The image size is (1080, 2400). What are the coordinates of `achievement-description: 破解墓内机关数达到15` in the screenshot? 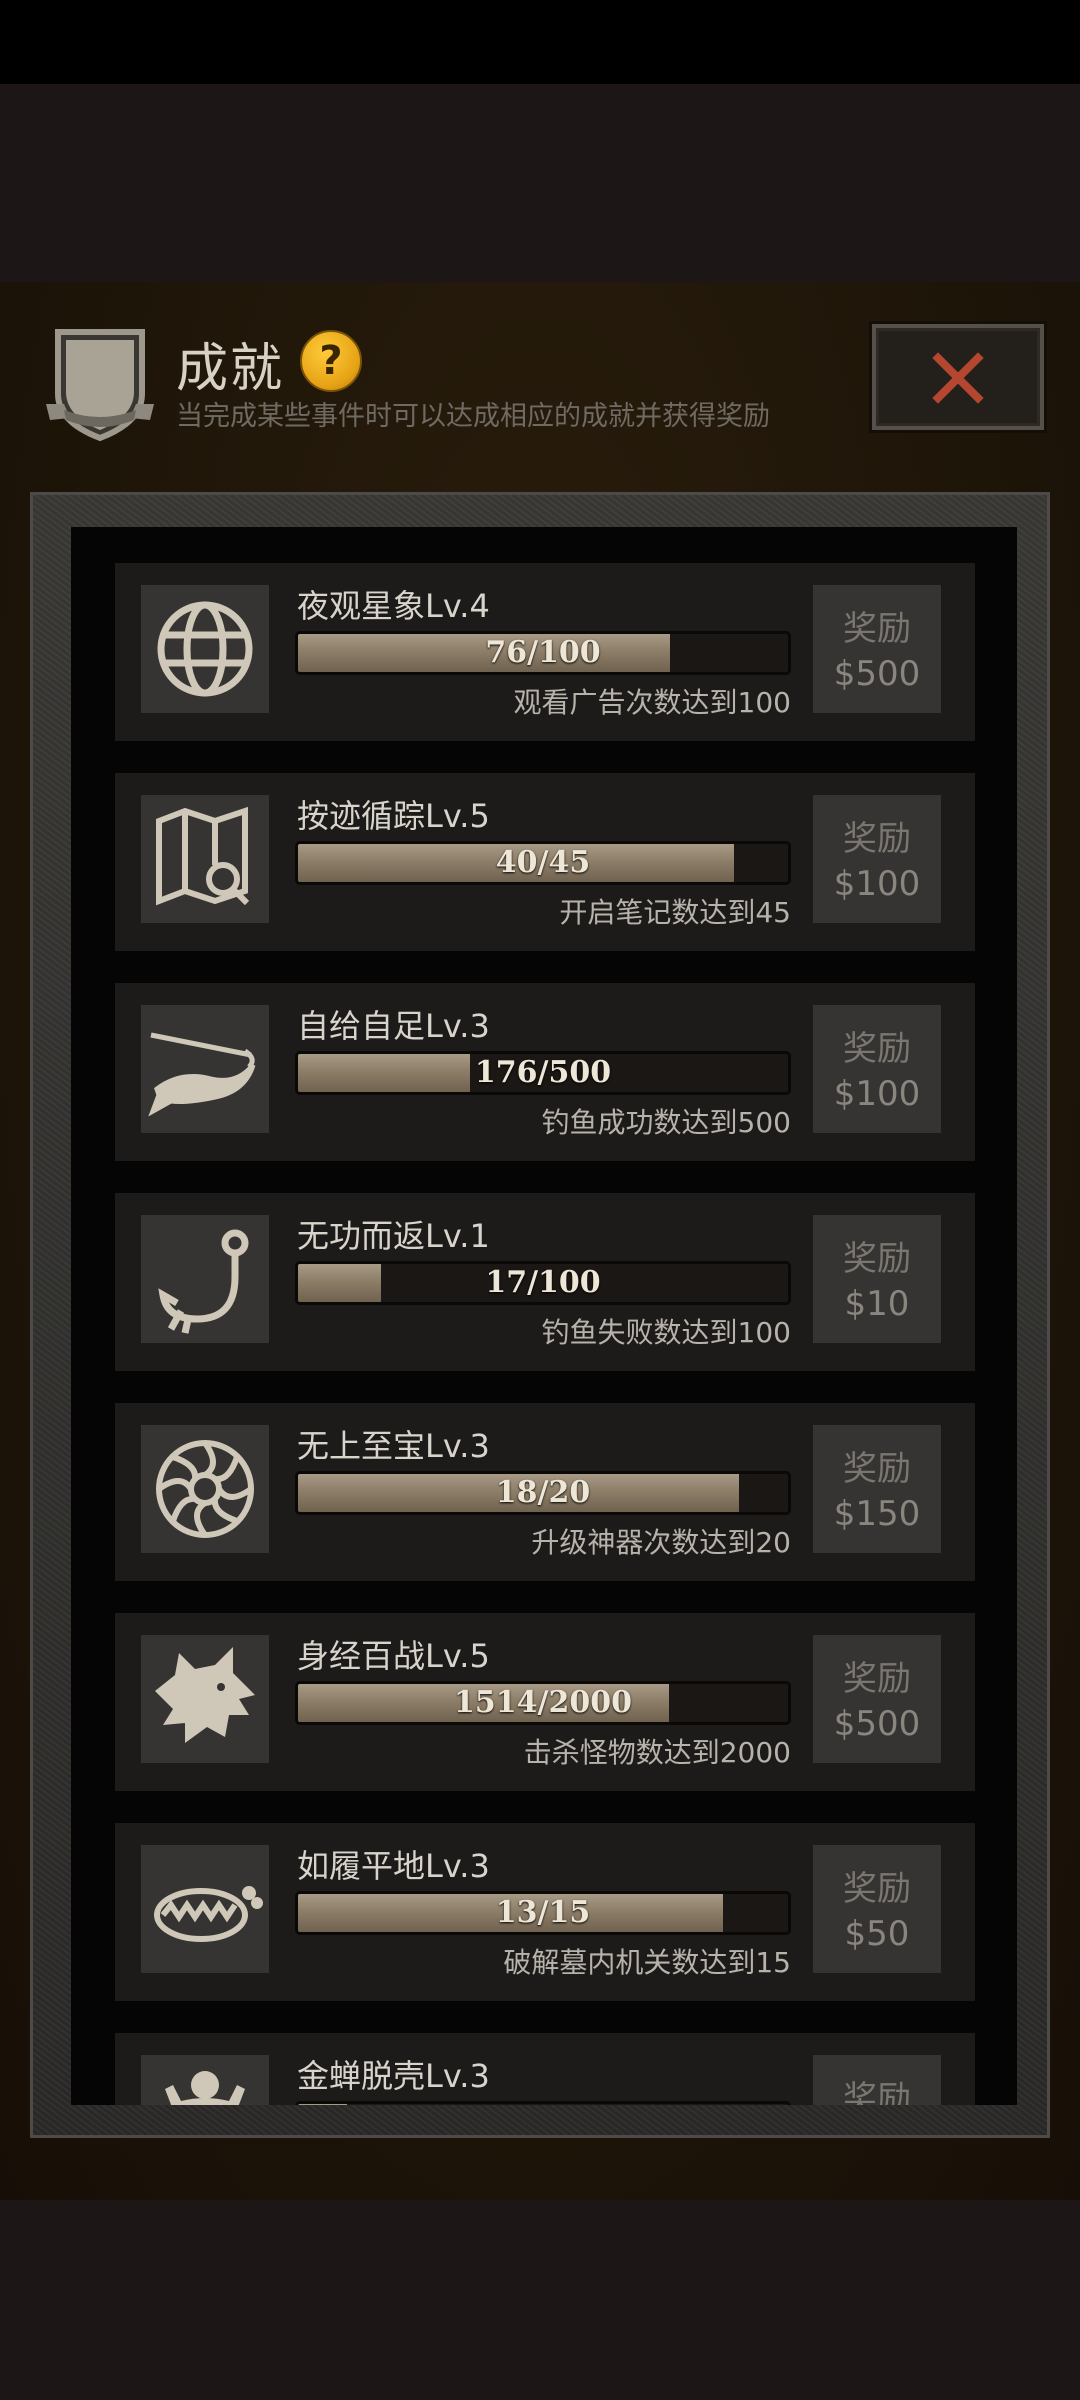 It's located at (647, 1962).